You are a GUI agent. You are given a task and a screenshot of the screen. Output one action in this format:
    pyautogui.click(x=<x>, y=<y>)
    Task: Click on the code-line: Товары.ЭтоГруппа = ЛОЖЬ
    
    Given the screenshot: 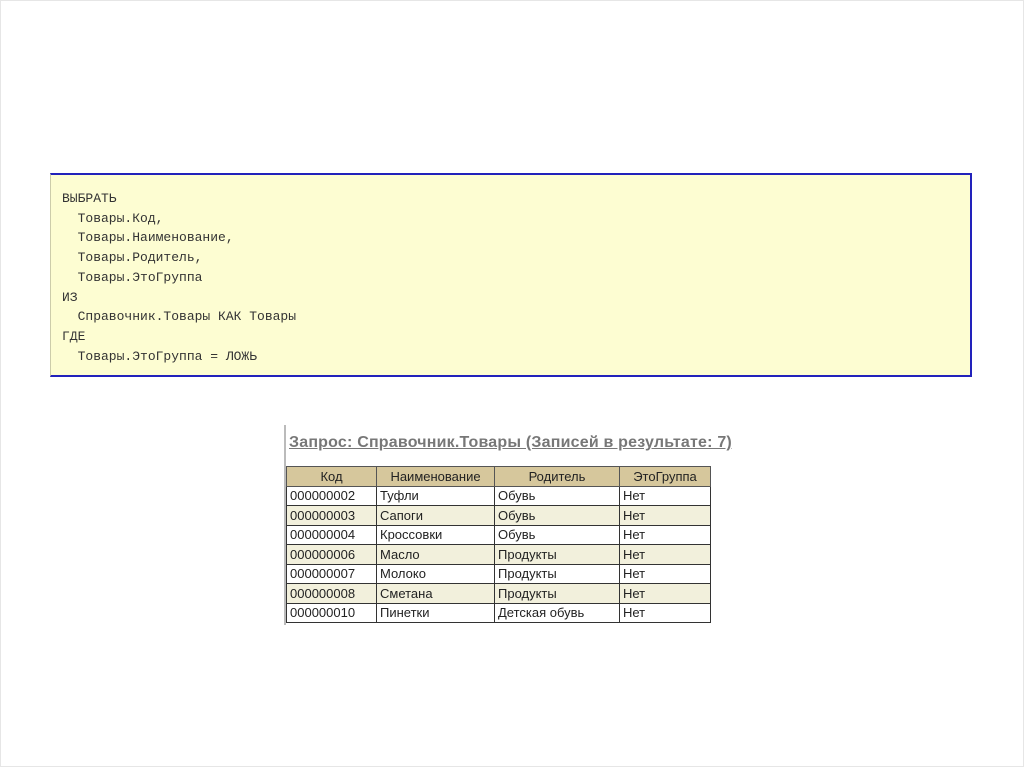 What is the action you would take?
    pyautogui.click(x=160, y=356)
    